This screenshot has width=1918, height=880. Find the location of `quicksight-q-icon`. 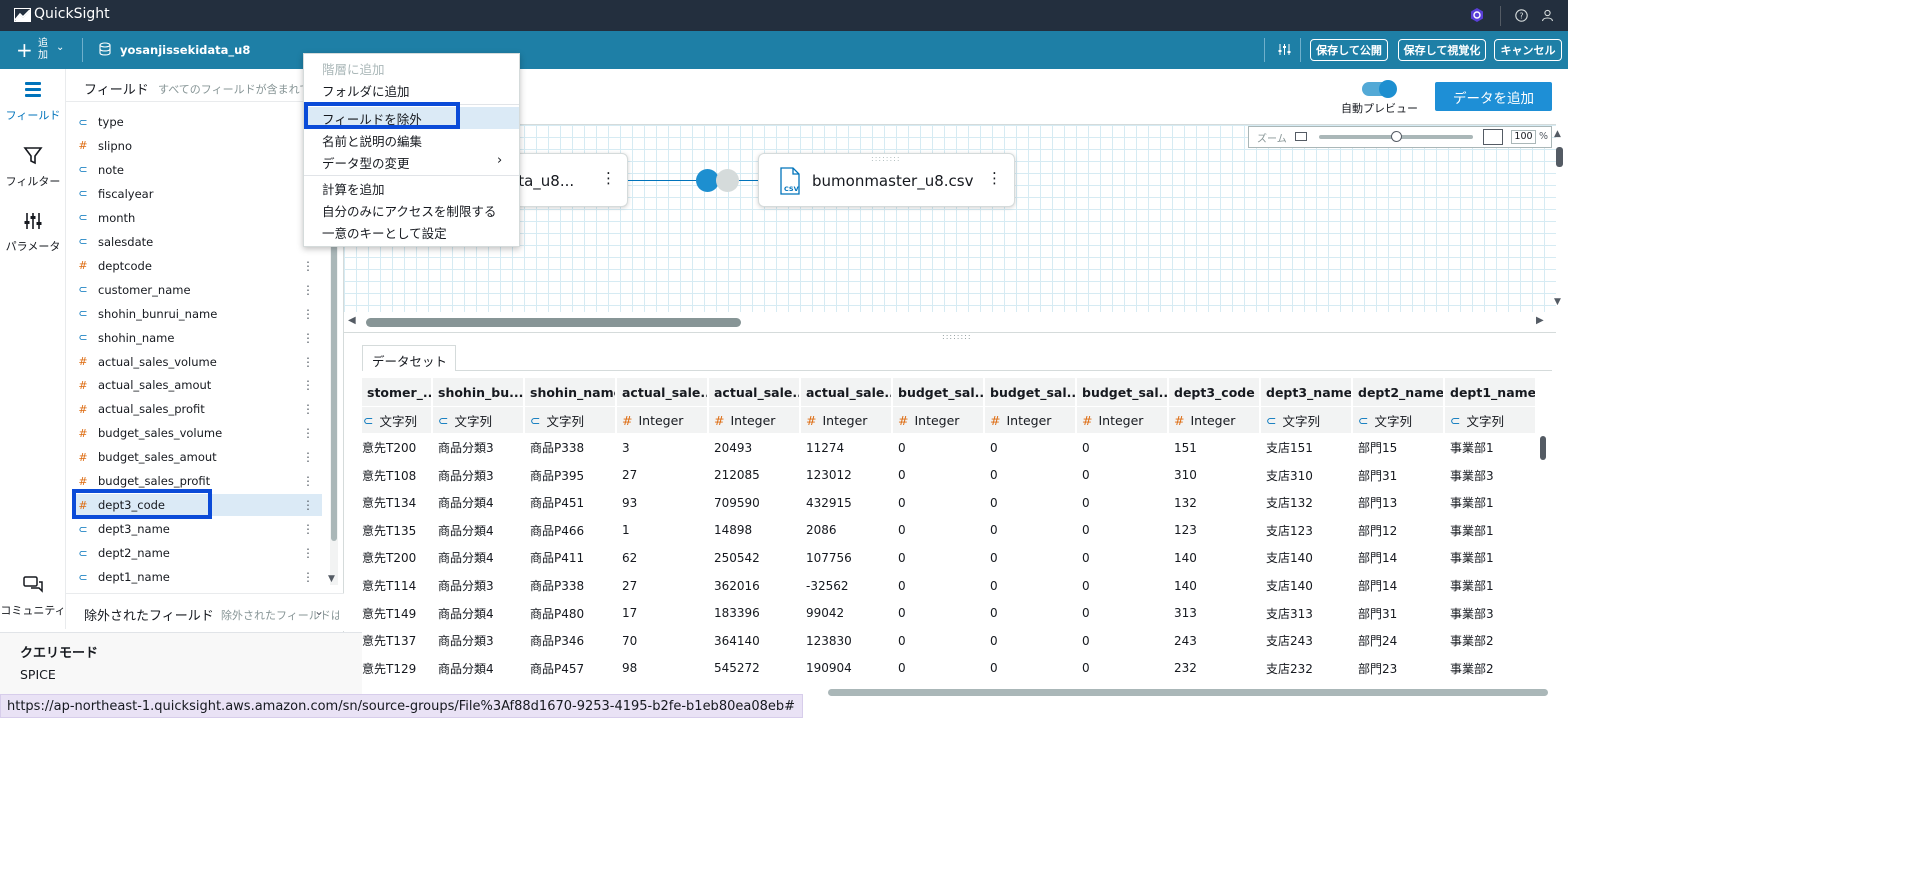

quicksight-q-icon is located at coordinates (1477, 15).